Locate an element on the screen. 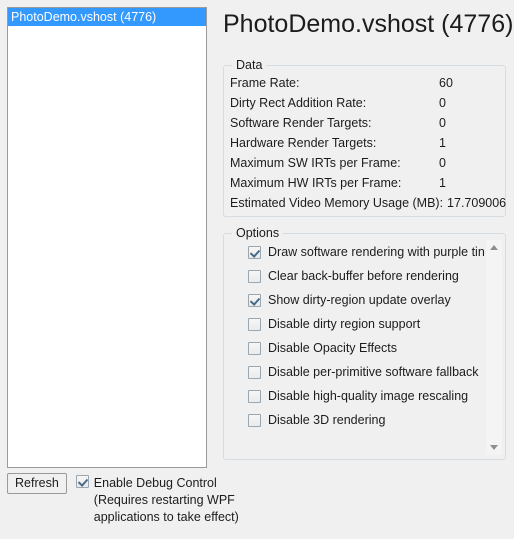 The height and width of the screenshot is (539, 514). option-checkbox-row: Show dirty-region update overlay is located at coordinates (355, 300).